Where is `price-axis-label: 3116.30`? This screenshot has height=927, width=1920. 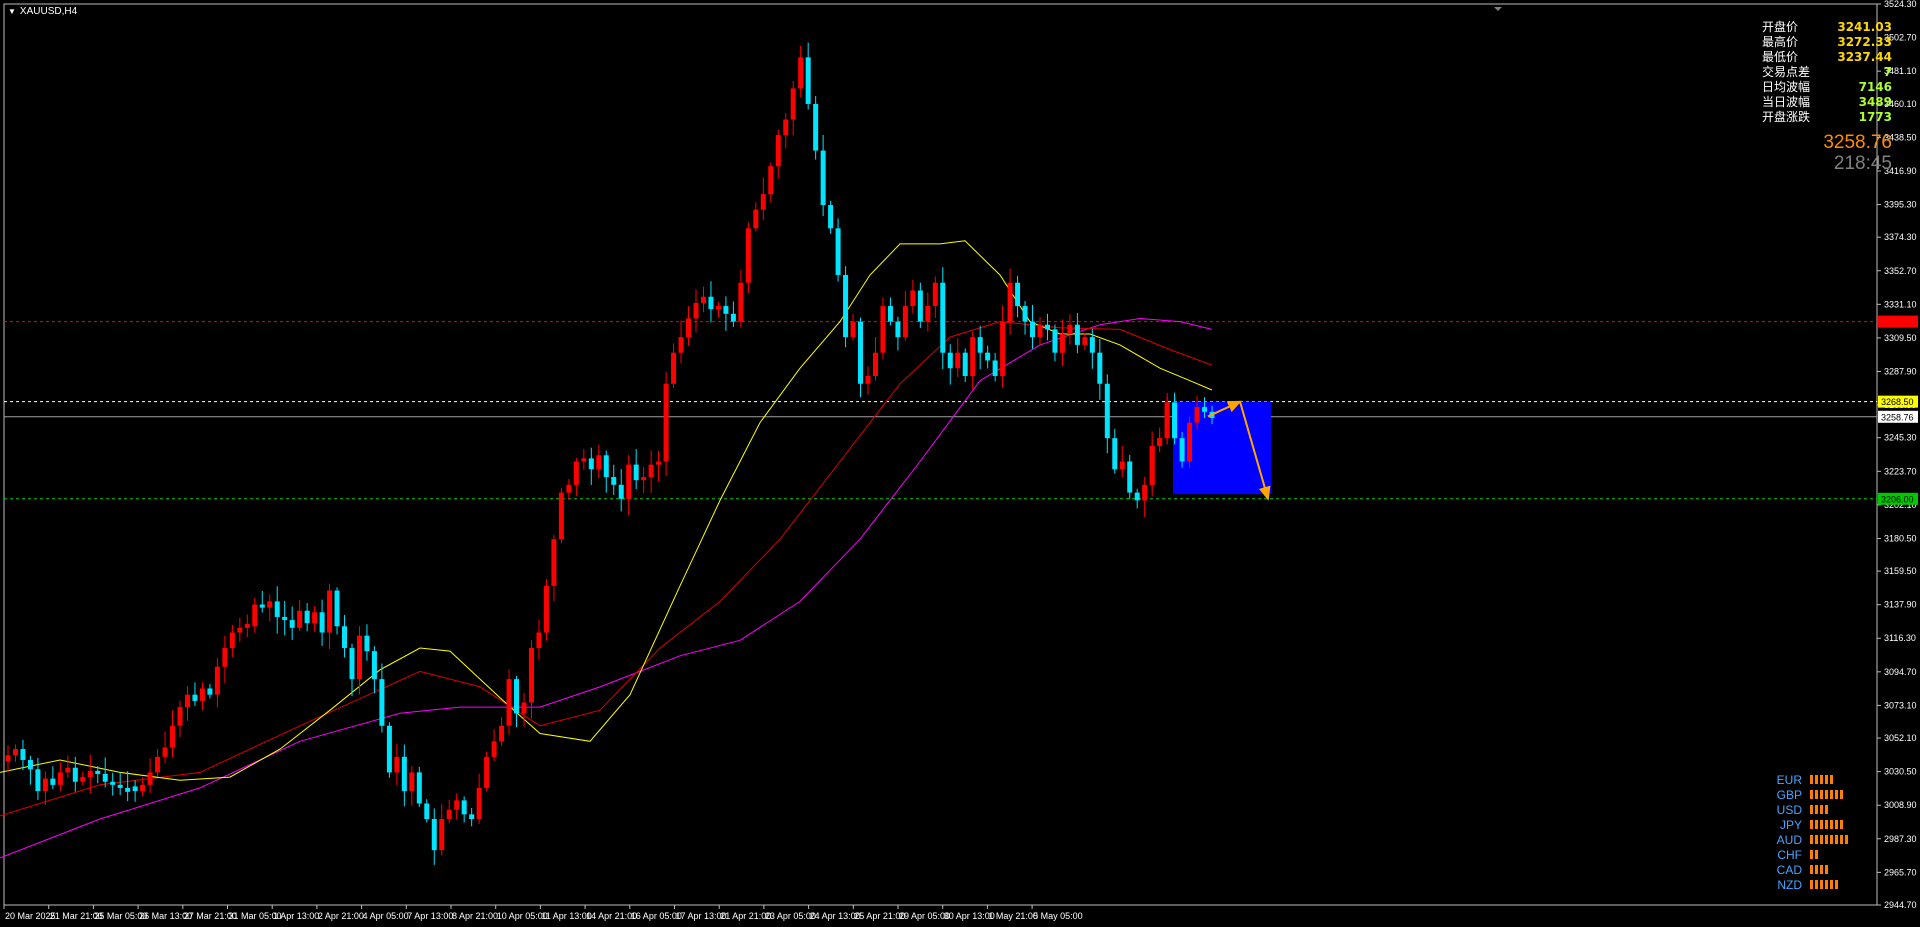
price-axis-label: 3116.30 is located at coordinates (1900, 638).